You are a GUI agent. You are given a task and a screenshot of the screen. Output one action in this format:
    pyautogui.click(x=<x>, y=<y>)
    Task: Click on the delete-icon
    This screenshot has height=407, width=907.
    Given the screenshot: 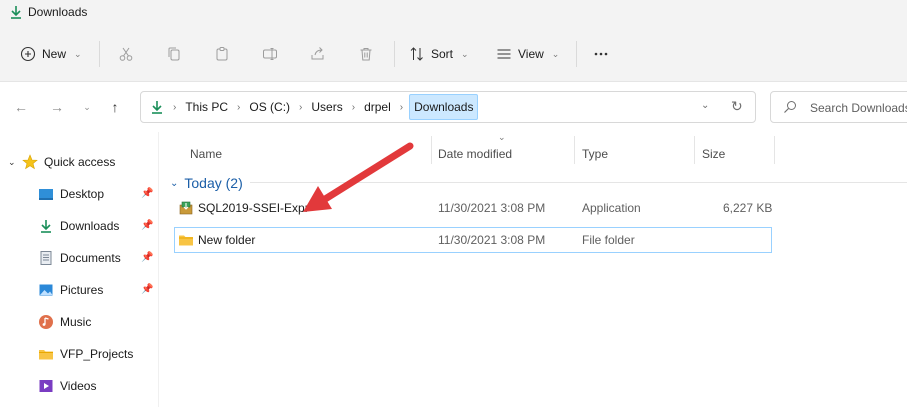 What is the action you would take?
    pyautogui.click(x=366, y=54)
    